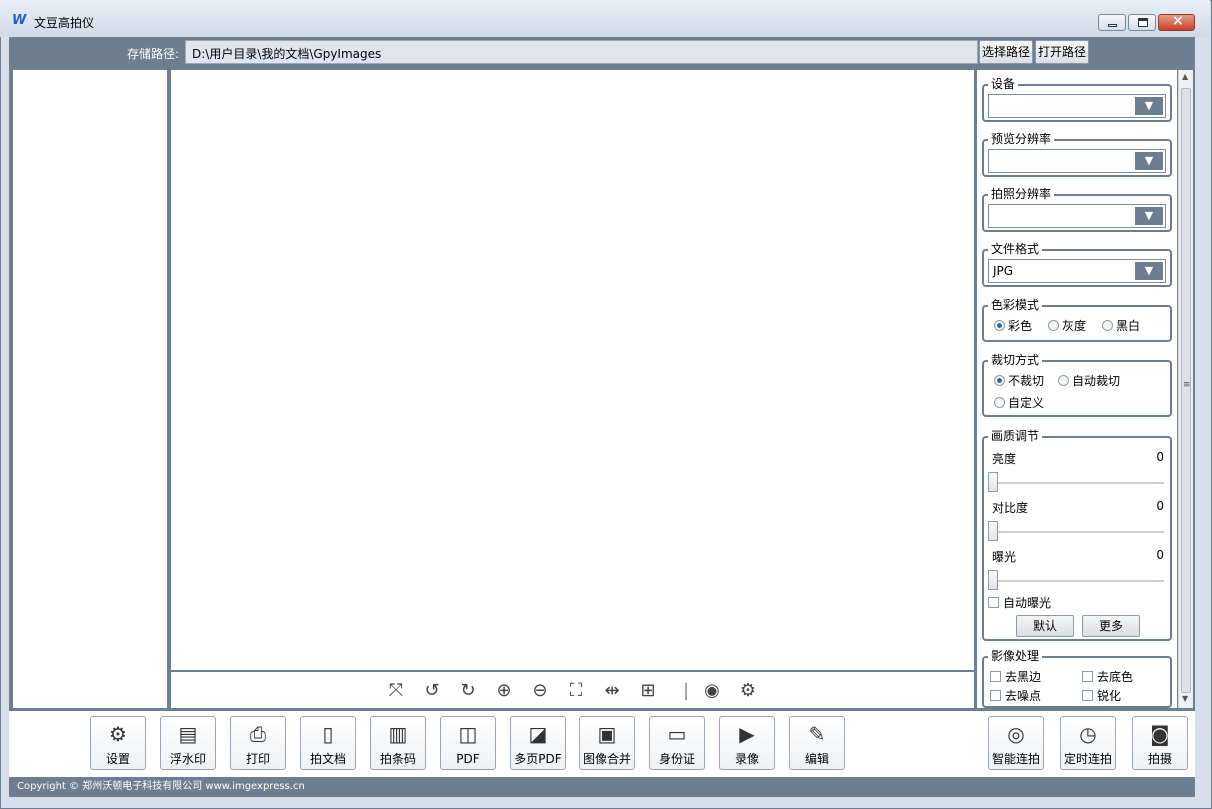  I want to click on scroll-down-icon: ▼, so click(1185, 698).